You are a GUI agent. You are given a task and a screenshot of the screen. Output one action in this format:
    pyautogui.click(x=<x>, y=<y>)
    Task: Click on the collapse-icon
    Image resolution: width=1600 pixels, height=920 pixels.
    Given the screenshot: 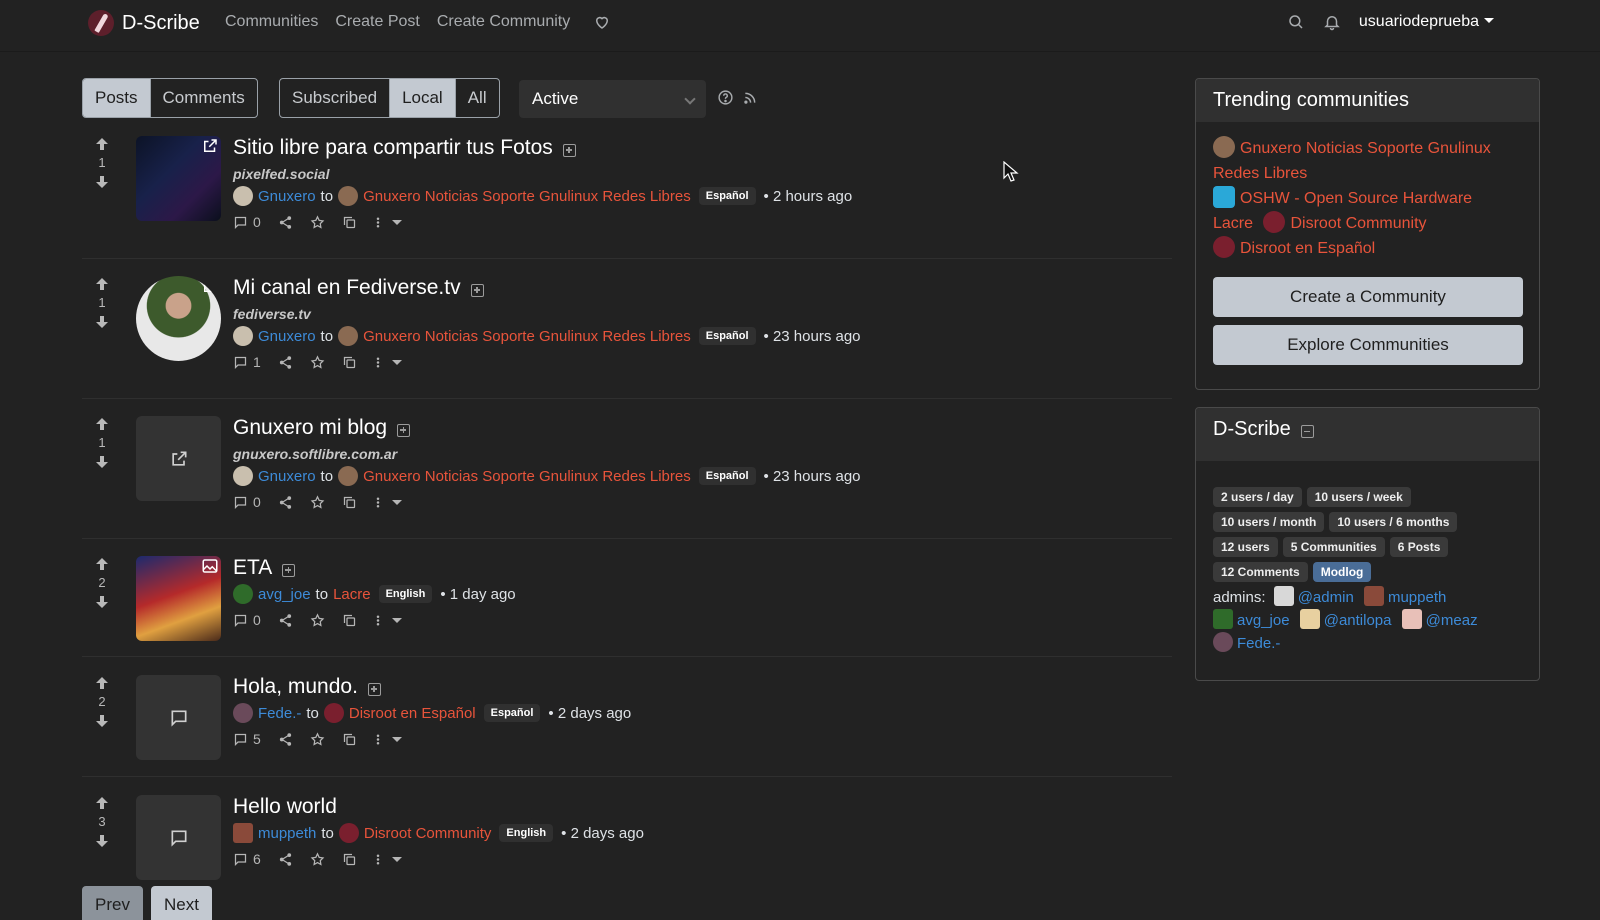 What is the action you would take?
    pyautogui.click(x=1307, y=431)
    